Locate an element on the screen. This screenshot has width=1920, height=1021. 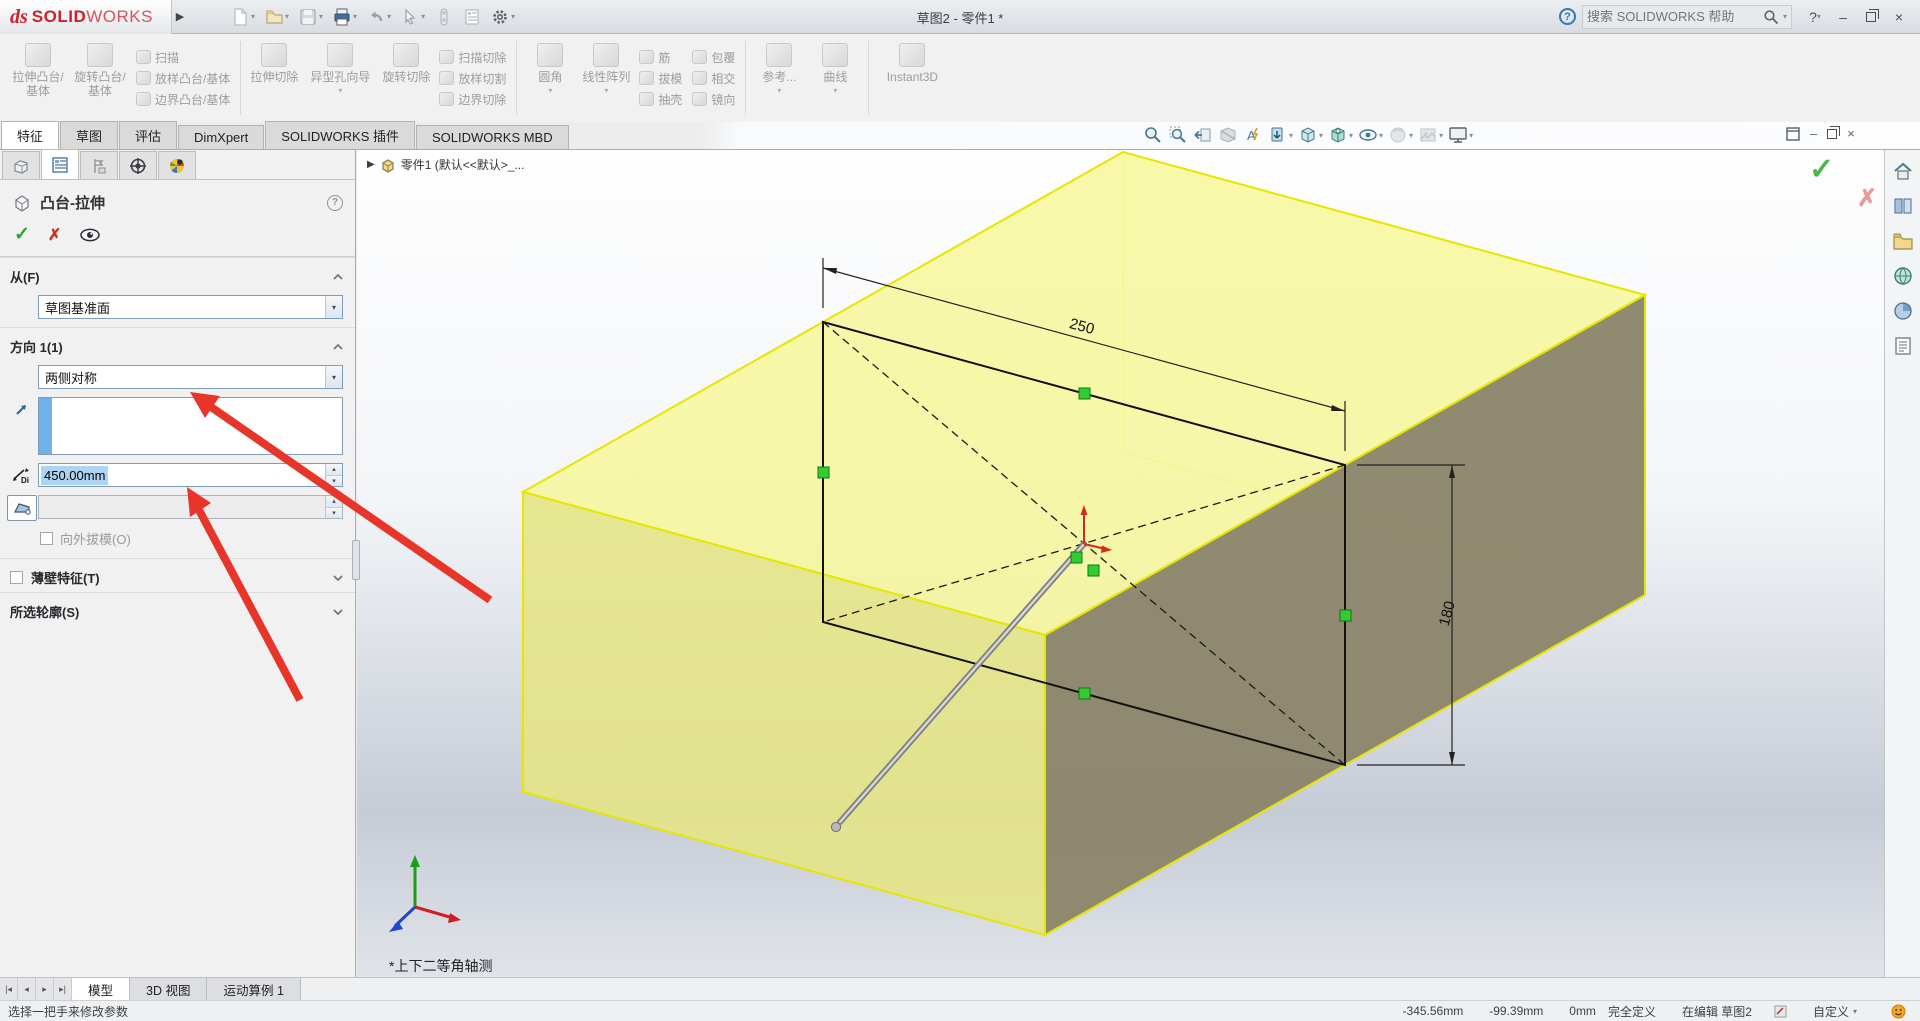
extruded-cut-button: 拉伸切除 is located at coordinates (274, 78).